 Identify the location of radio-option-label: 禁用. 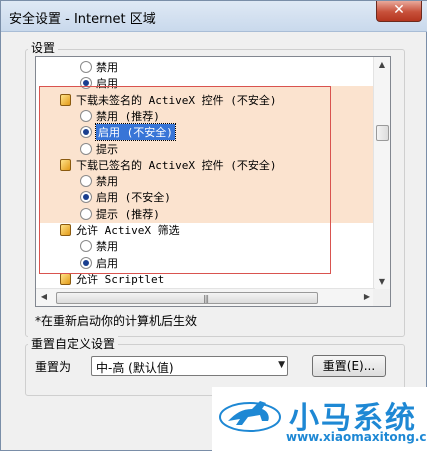
(107, 67).